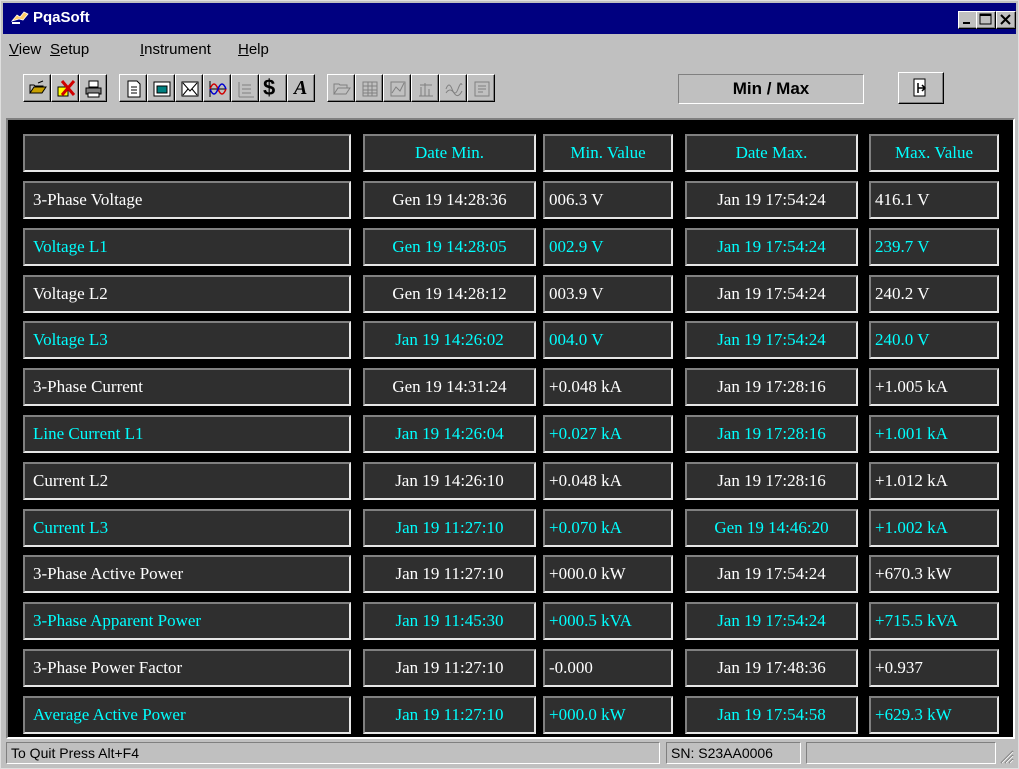 The height and width of the screenshot is (769, 1019). What do you see at coordinates (934, 528) in the screenshot?
I see `row-max-value: +1.002 kA` at bounding box center [934, 528].